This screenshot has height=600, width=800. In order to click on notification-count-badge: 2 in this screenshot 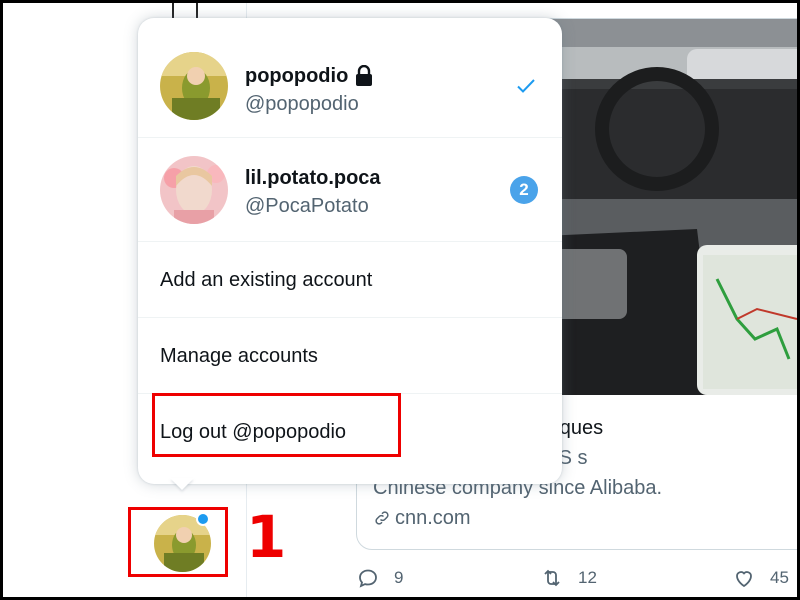, I will do `click(524, 190)`.